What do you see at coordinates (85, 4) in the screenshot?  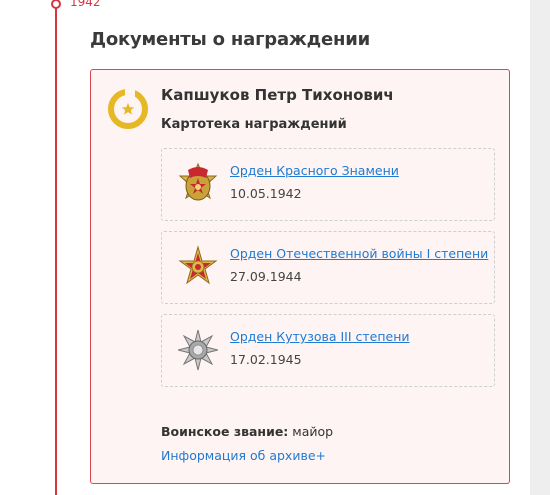 I see `timeline-year: 1942` at bounding box center [85, 4].